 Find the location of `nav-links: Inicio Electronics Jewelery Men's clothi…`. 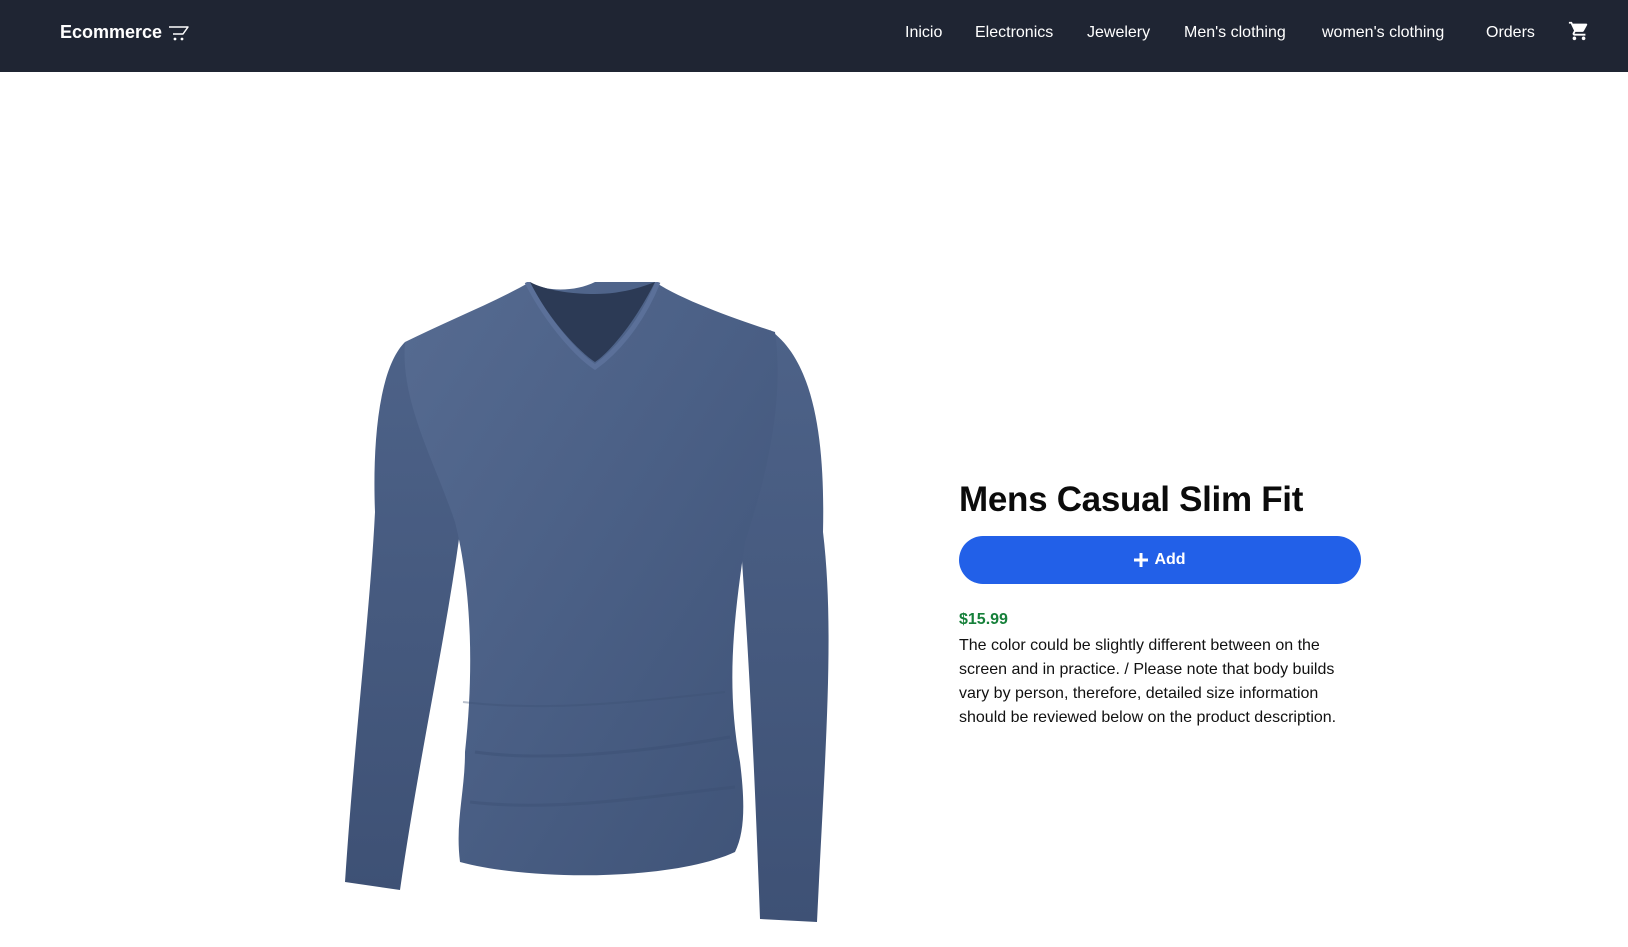

nav-links: Inicio Electronics Jewelery Men's clothi… is located at coordinates (814, 36).